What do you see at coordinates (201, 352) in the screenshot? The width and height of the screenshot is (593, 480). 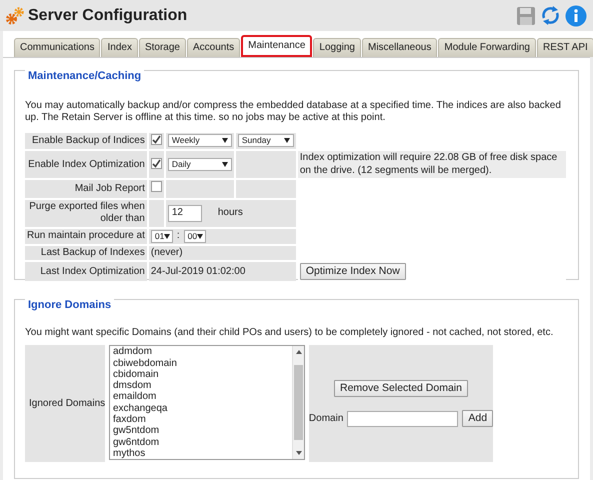 I see `domain-item: admdom` at bounding box center [201, 352].